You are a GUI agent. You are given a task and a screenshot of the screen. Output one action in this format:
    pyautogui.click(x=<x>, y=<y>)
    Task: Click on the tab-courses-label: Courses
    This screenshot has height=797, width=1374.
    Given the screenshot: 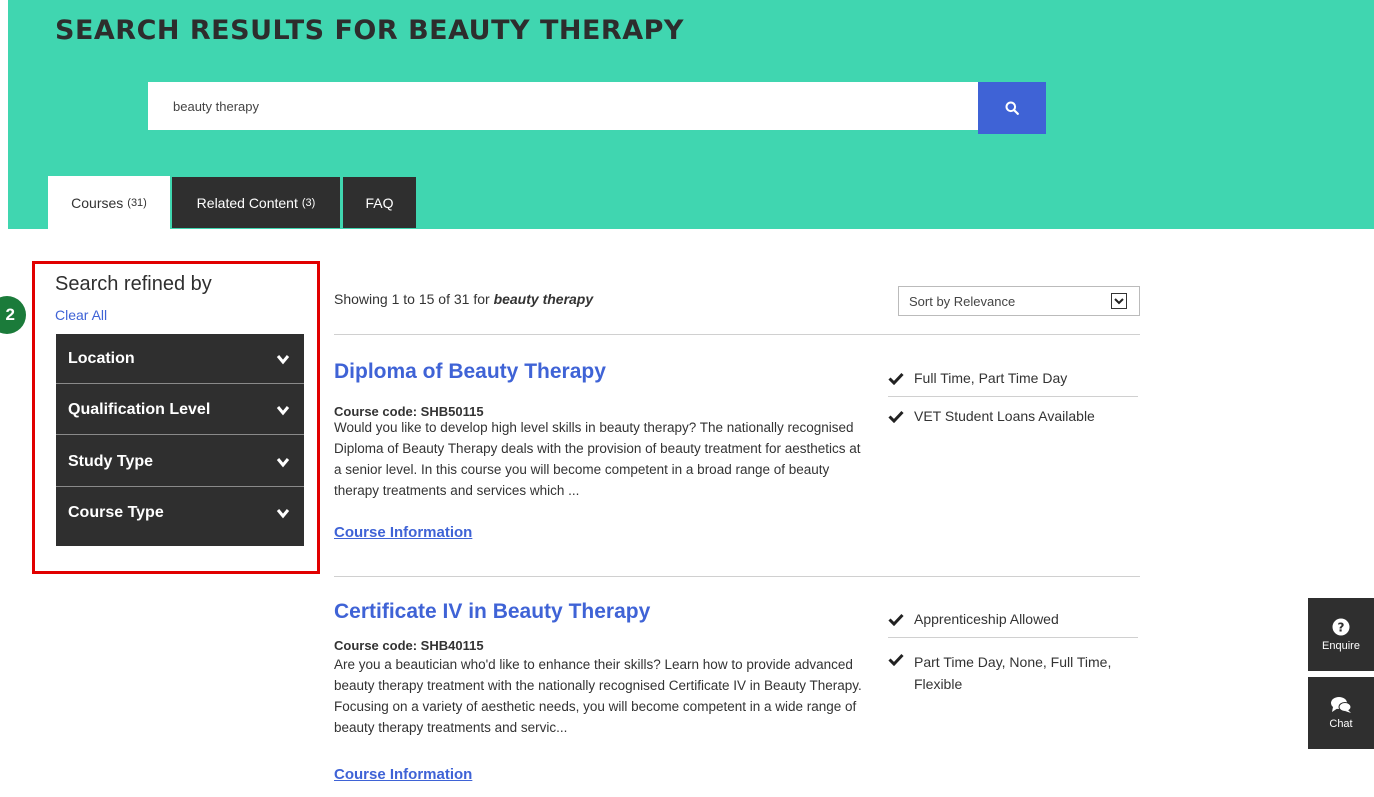 What is the action you would take?
    pyautogui.click(x=97, y=202)
    